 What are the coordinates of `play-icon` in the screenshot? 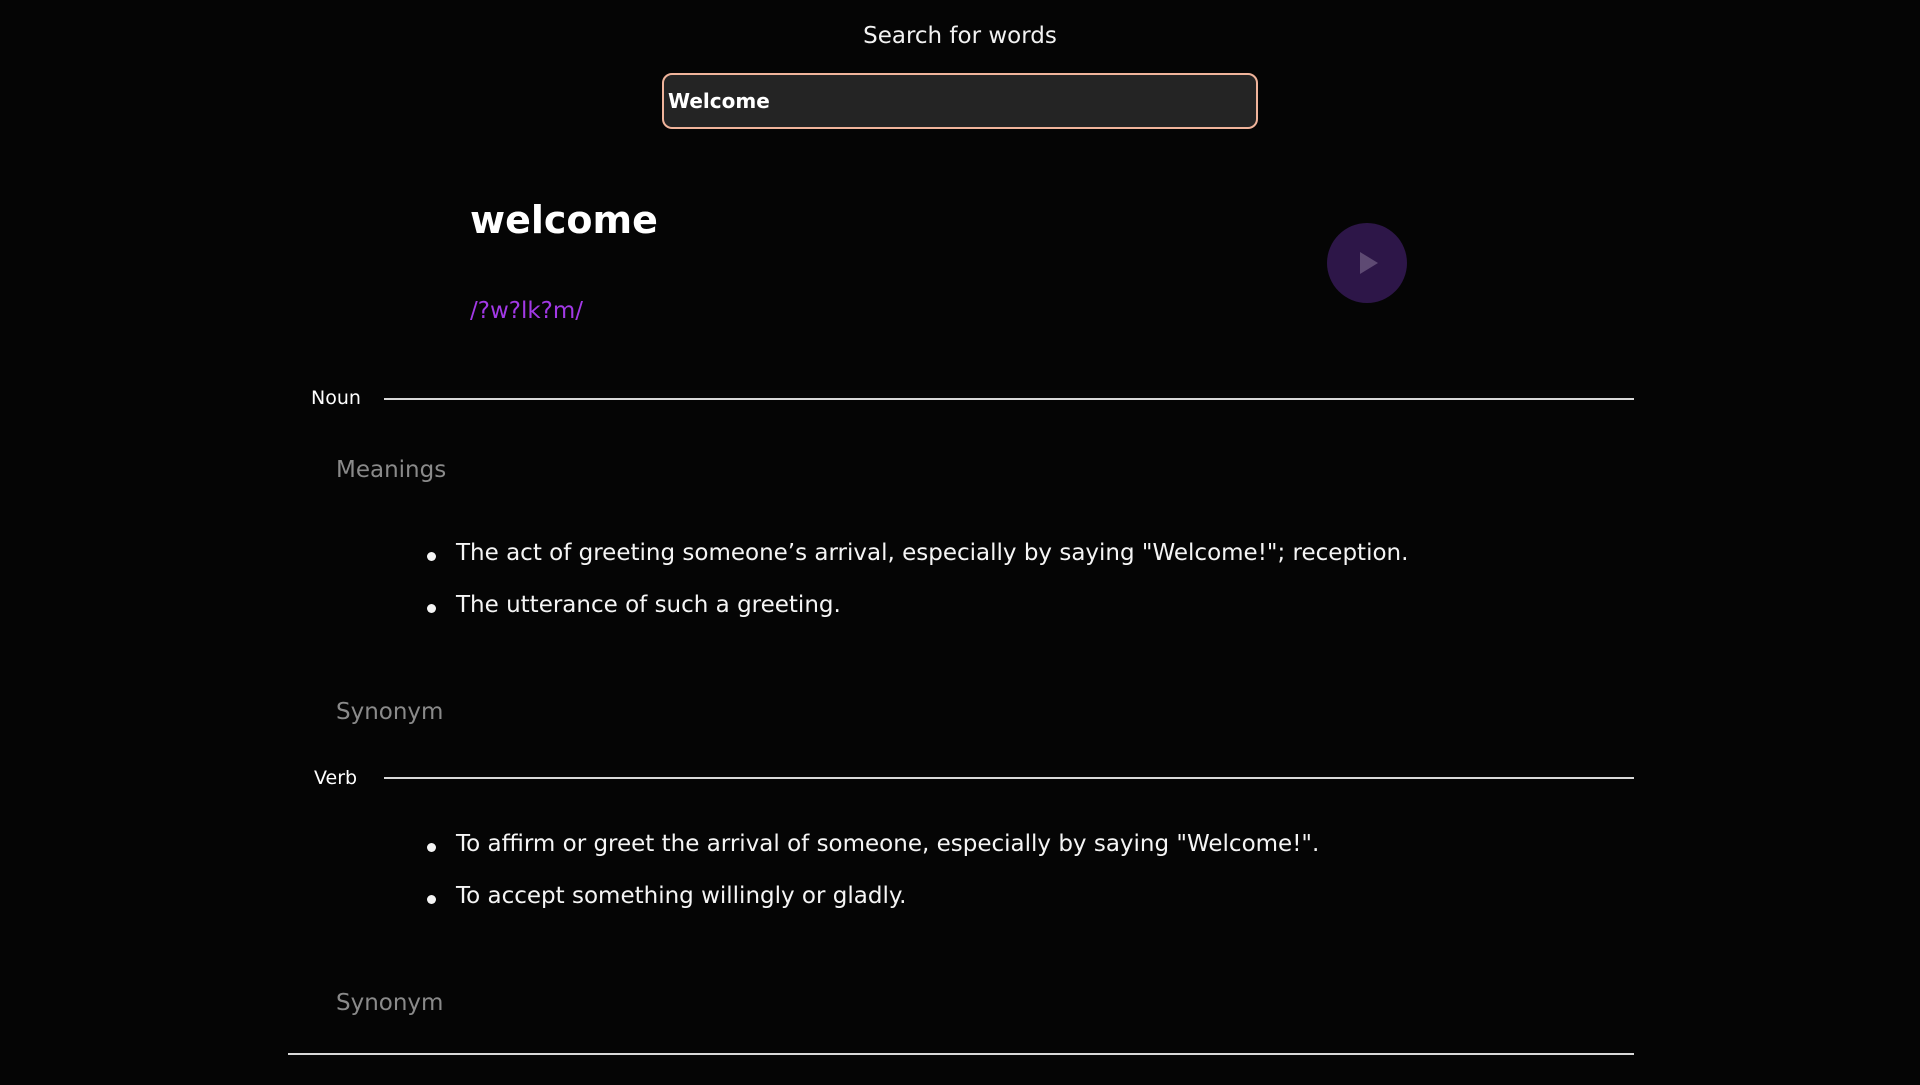 It's located at (1369, 263).